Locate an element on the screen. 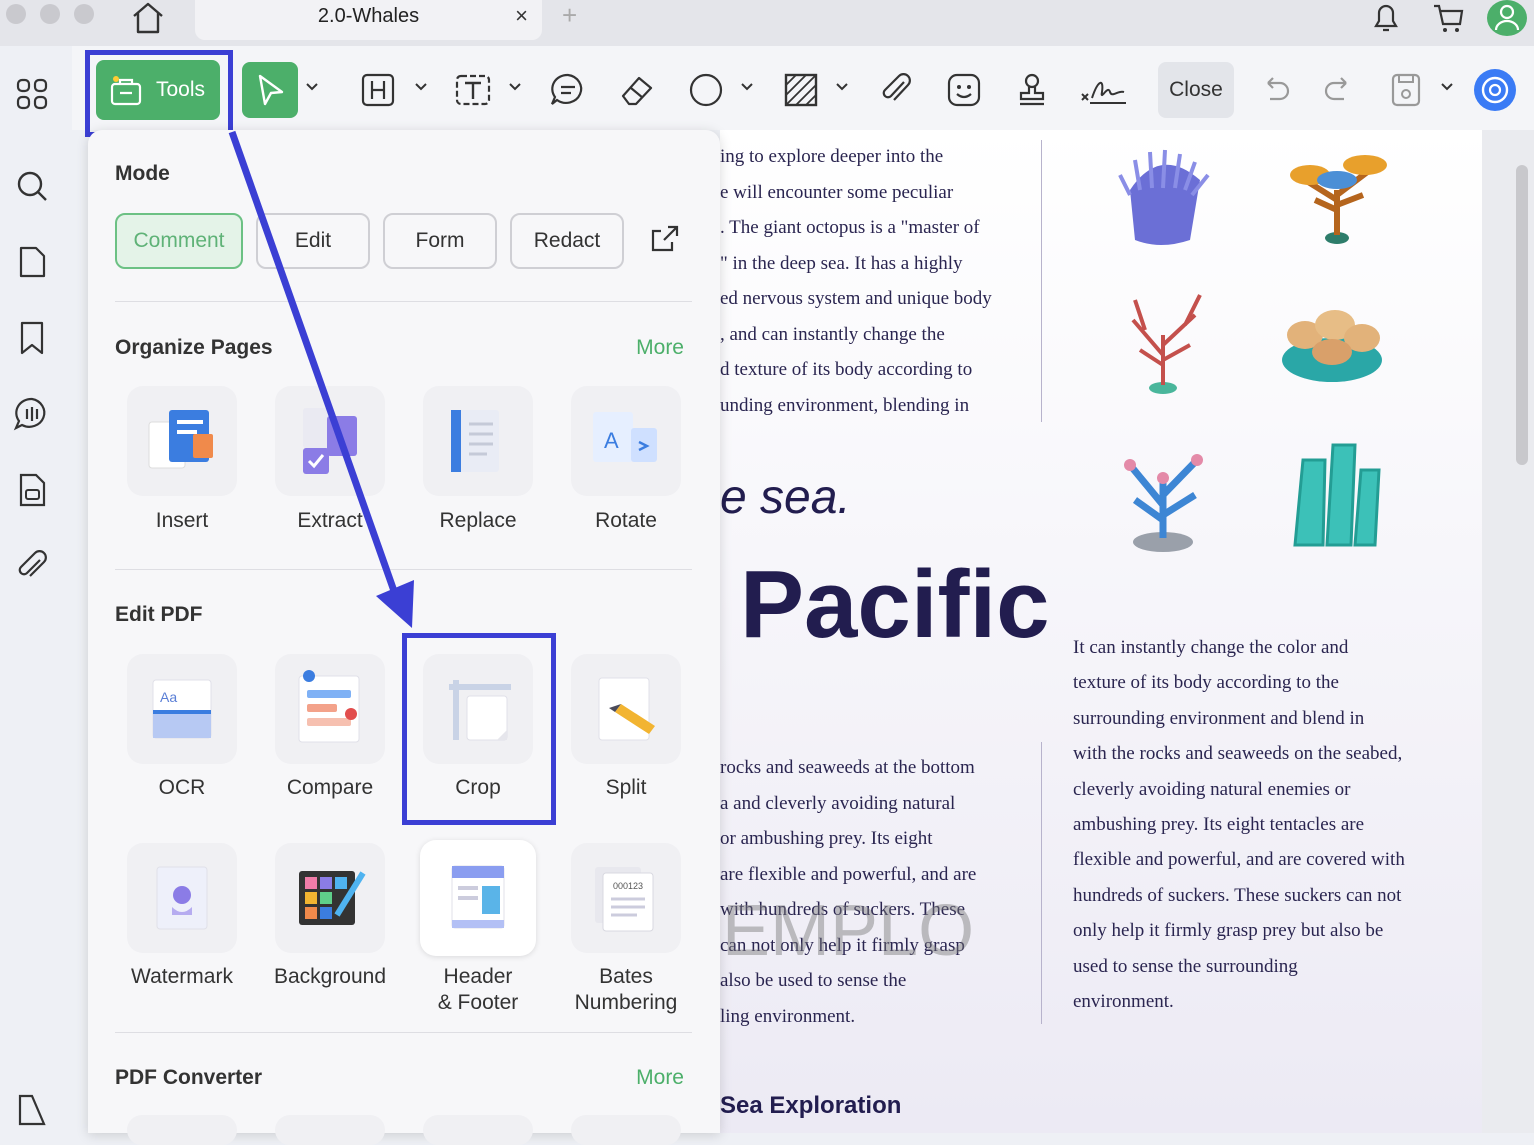 Image resolution: width=1534 pixels, height=1145 pixels. document-tab: 2.0-Whales × is located at coordinates (368, 20).